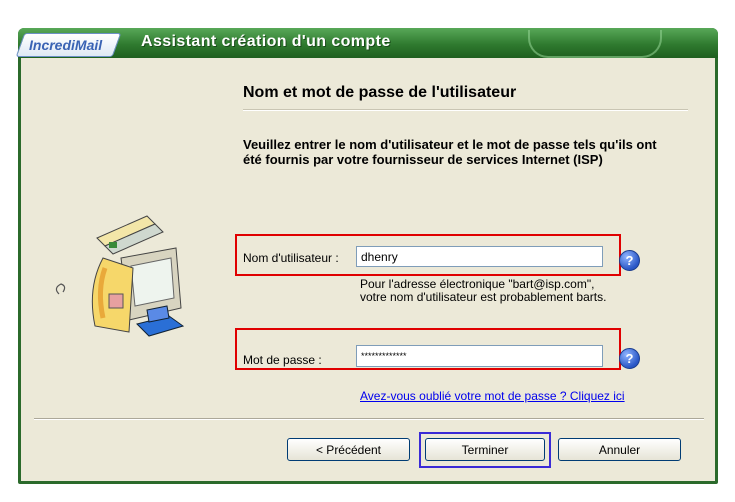 The height and width of the screenshot is (502, 735). What do you see at coordinates (619, 449) in the screenshot?
I see `cancel-button: Annuler` at bounding box center [619, 449].